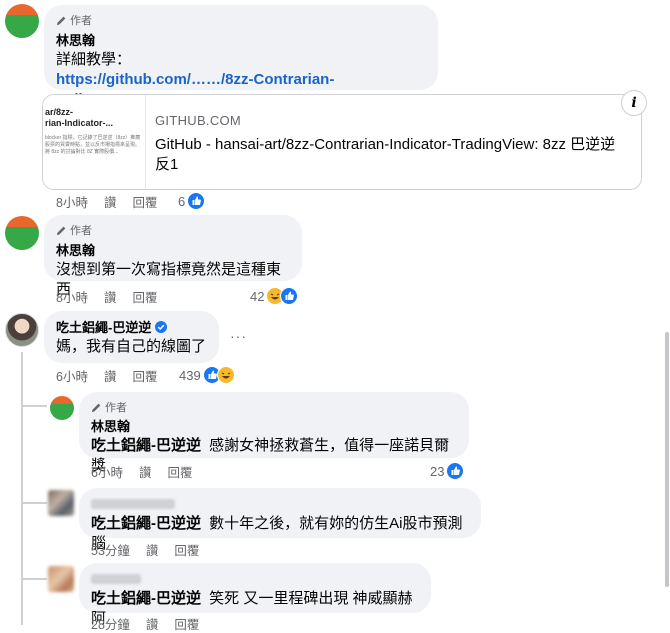 The height and width of the screenshot is (633, 670). I want to click on reaction-count: 23, so click(437, 471).